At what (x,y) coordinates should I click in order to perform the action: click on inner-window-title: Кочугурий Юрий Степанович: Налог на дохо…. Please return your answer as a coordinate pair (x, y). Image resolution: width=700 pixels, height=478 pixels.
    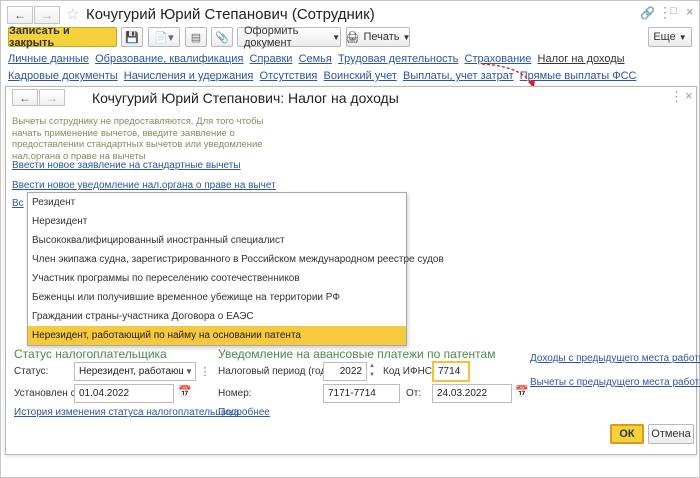
    Looking at the image, I should click on (245, 98).